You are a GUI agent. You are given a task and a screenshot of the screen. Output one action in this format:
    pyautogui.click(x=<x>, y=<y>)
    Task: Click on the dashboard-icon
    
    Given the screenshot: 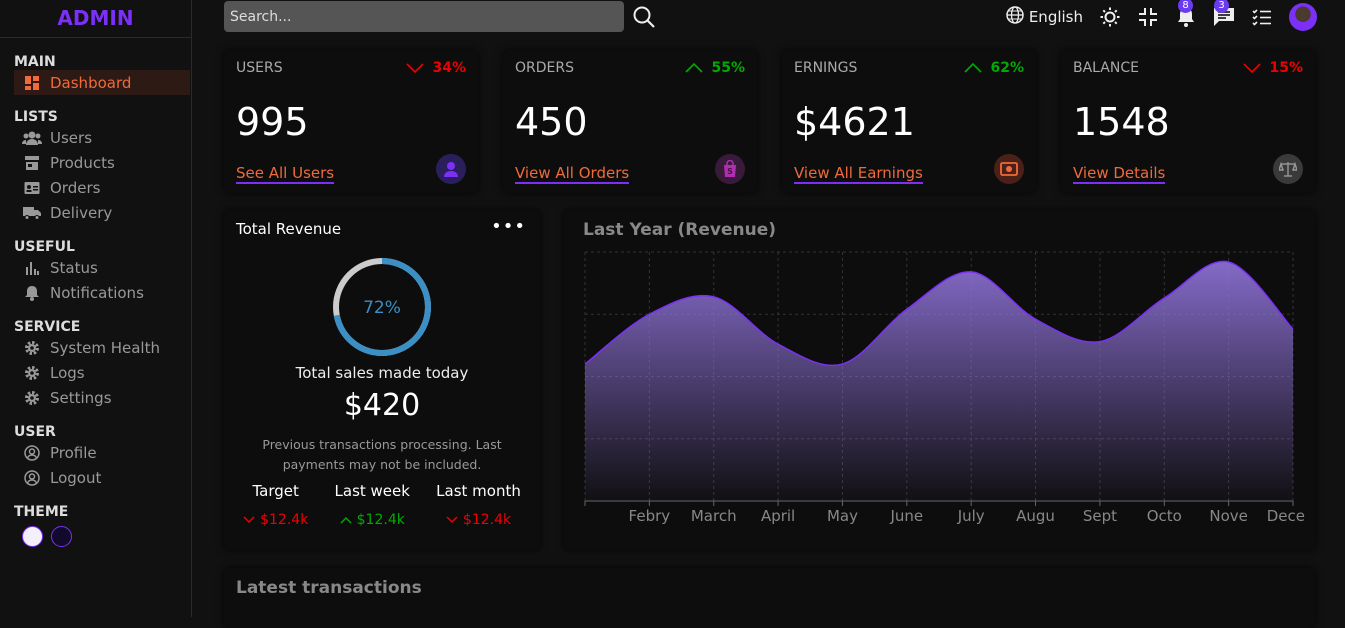 What is the action you would take?
    pyautogui.click(x=32, y=83)
    